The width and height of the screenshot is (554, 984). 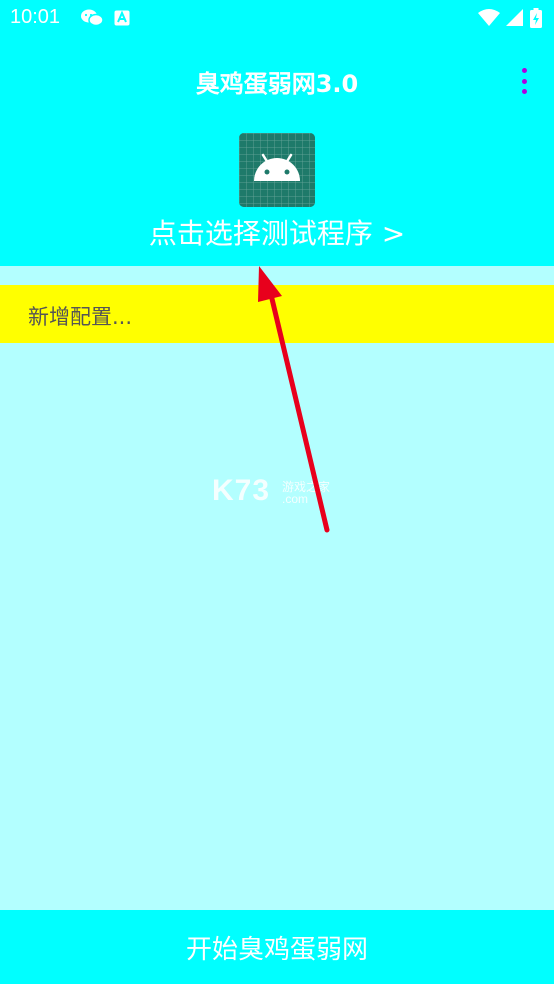 I want to click on app-bar: 臭鸡蛋弱网3.0, so click(x=277, y=80).